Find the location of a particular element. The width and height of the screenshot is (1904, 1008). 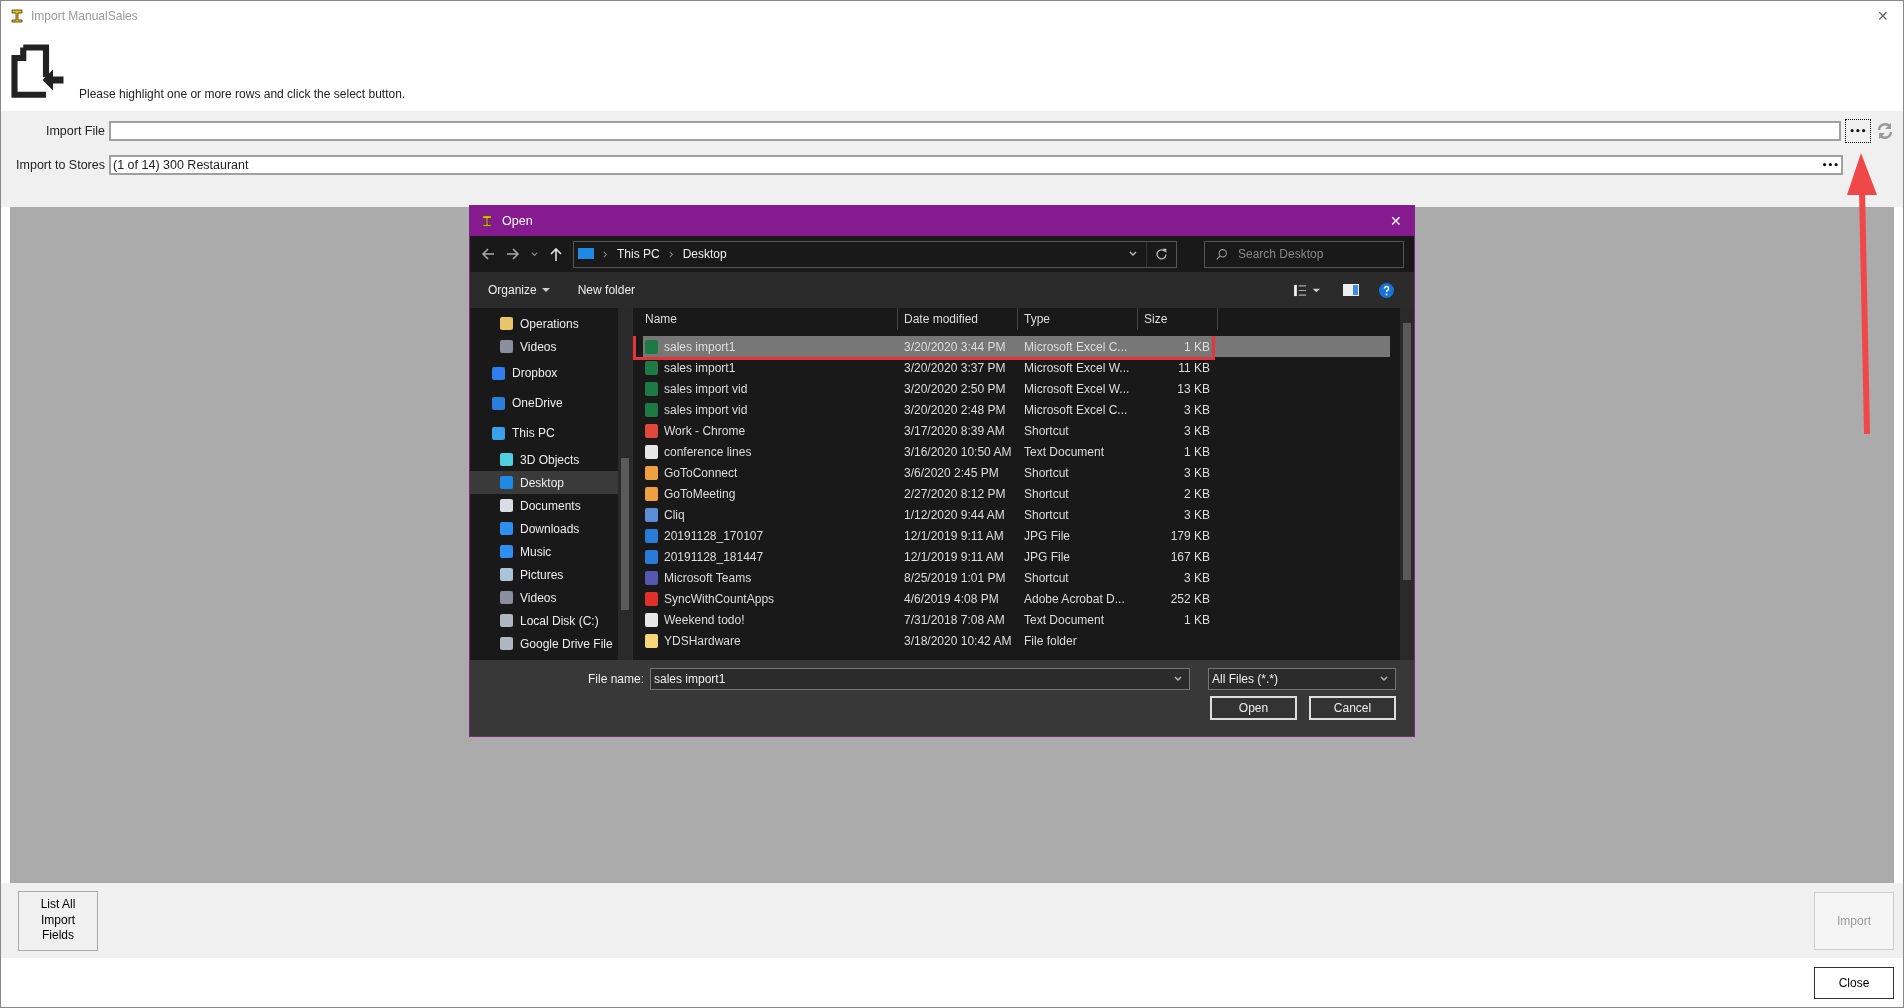

file-name: Microsoft Teams is located at coordinates (708, 577).